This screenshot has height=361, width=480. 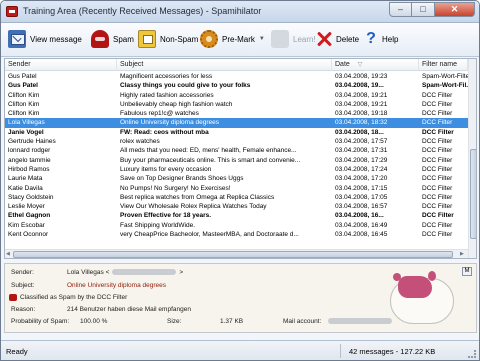 What do you see at coordinates (29, 151) in the screenshot?
I see `cell-sender: lonnard rodger` at bounding box center [29, 151].